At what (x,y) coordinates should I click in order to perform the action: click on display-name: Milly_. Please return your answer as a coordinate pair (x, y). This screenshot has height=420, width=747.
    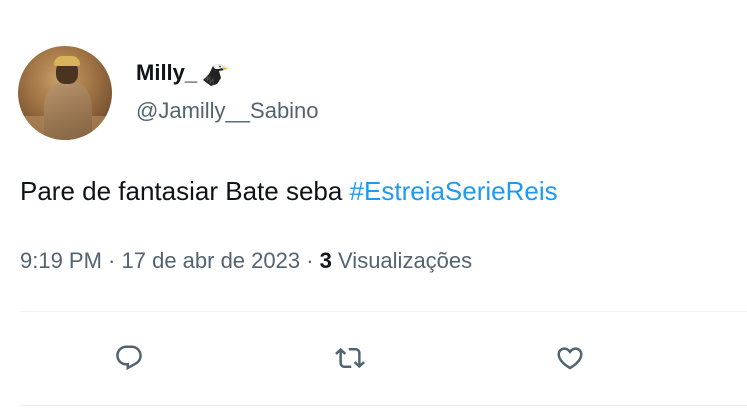
    Looking at the image, I should click on (166, 73).